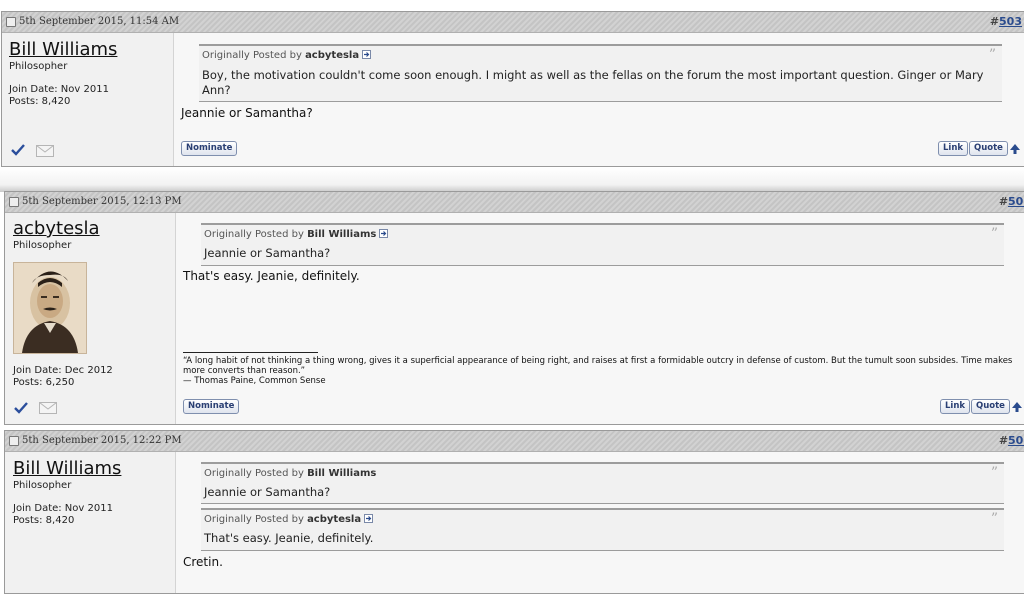 The width and height of the screenshot is (1024, 594). I want to click on post-header: 5th September 2015, 12:22 PM #506, so click(514, 441).